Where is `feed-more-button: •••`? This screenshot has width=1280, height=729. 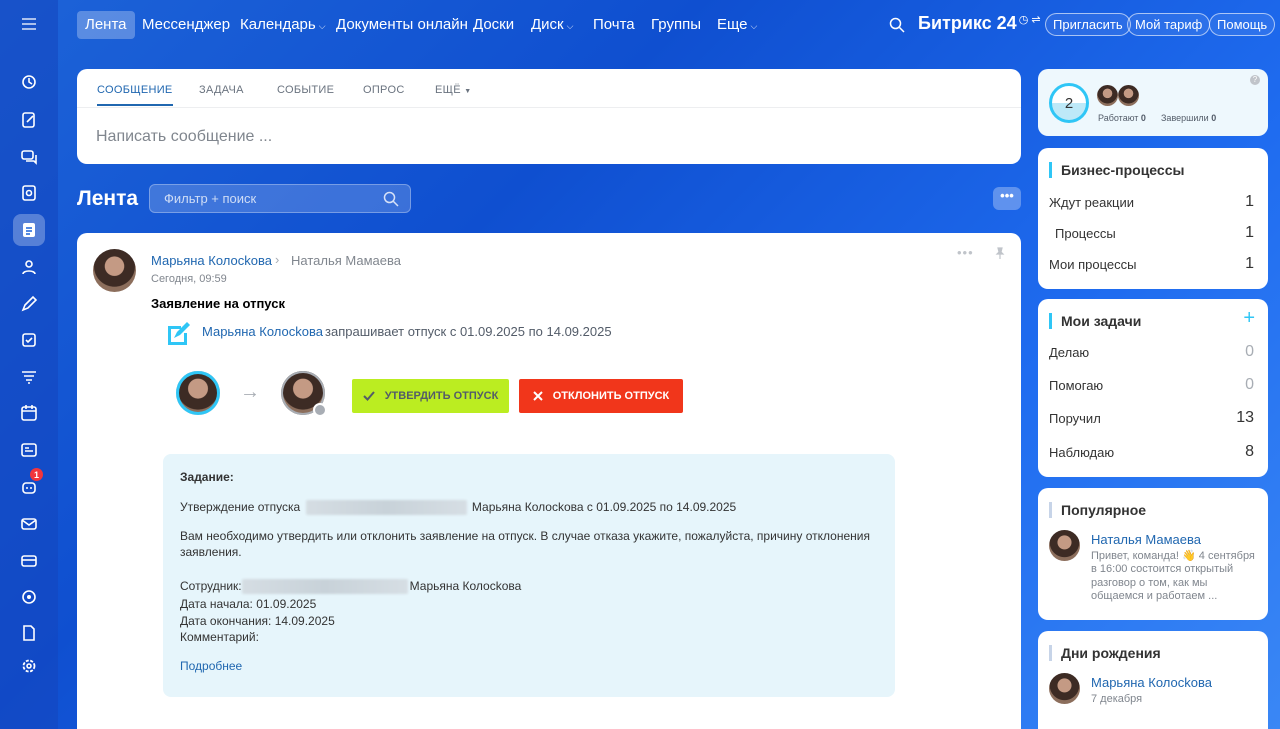
feed-more-button: ••• is located at coordinates (1007, 198).